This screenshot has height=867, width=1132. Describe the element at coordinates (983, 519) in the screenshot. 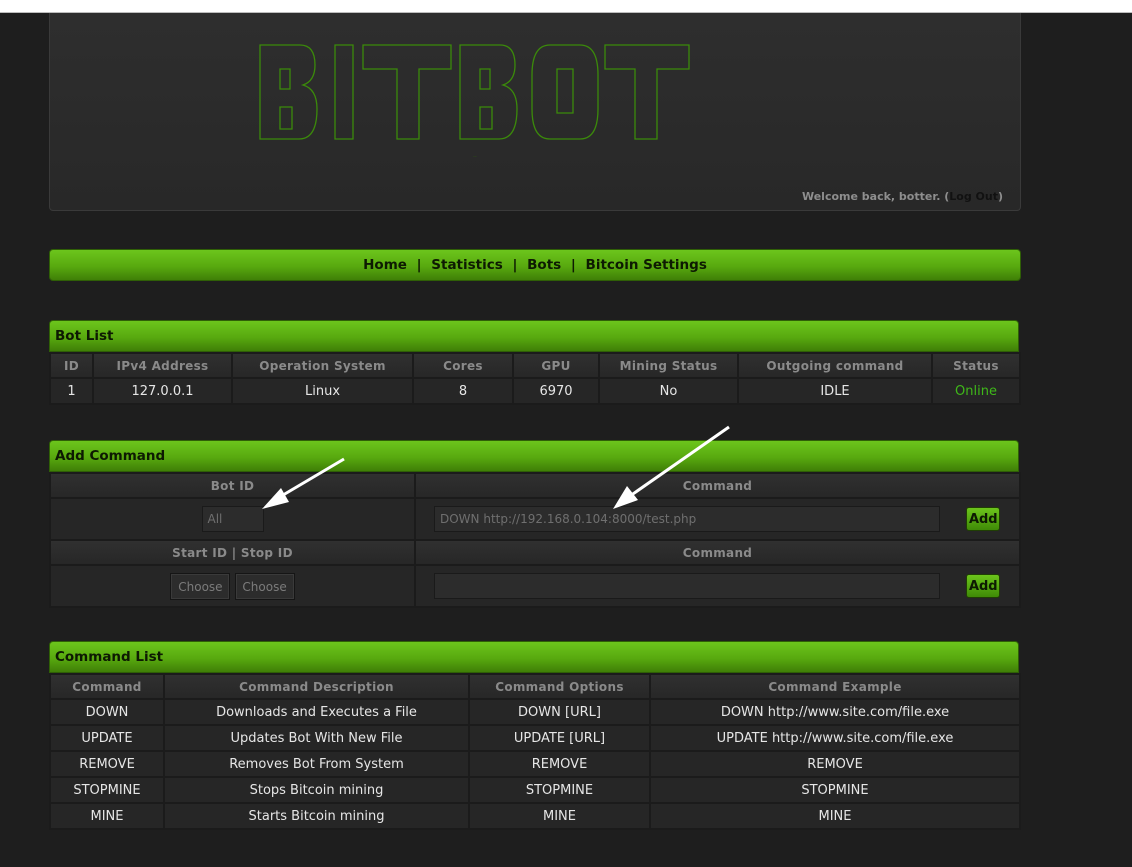

I see `add-command-button: Add` at that location.